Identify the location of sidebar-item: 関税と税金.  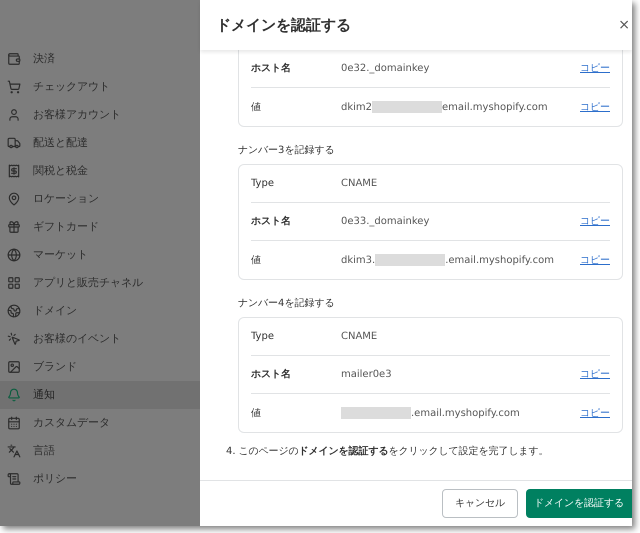
(100, 171).